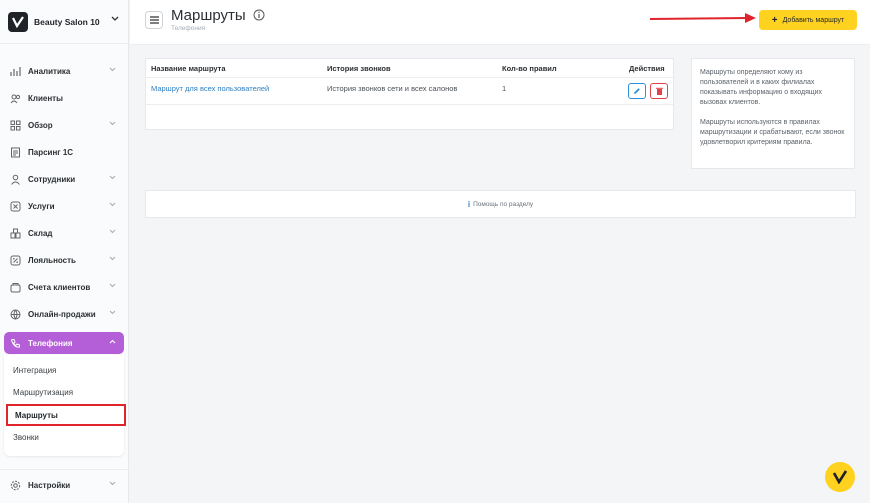  I want to click on sidebar-item-overview: Обзор, so click(64, 125).